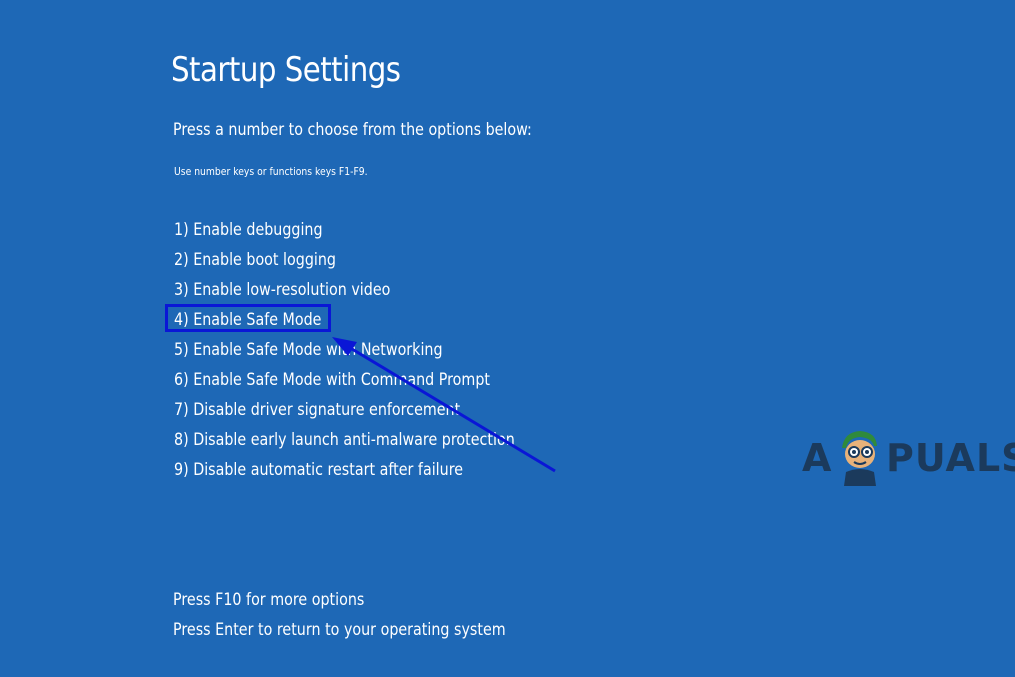 This screenshot has height=677, width=1015. Describe the element at coordinates (344, 383) in the screenshot. I see `option-safe-mode-command-prompt: 6) Enable Safe Mode with Command Prompt` at that location.